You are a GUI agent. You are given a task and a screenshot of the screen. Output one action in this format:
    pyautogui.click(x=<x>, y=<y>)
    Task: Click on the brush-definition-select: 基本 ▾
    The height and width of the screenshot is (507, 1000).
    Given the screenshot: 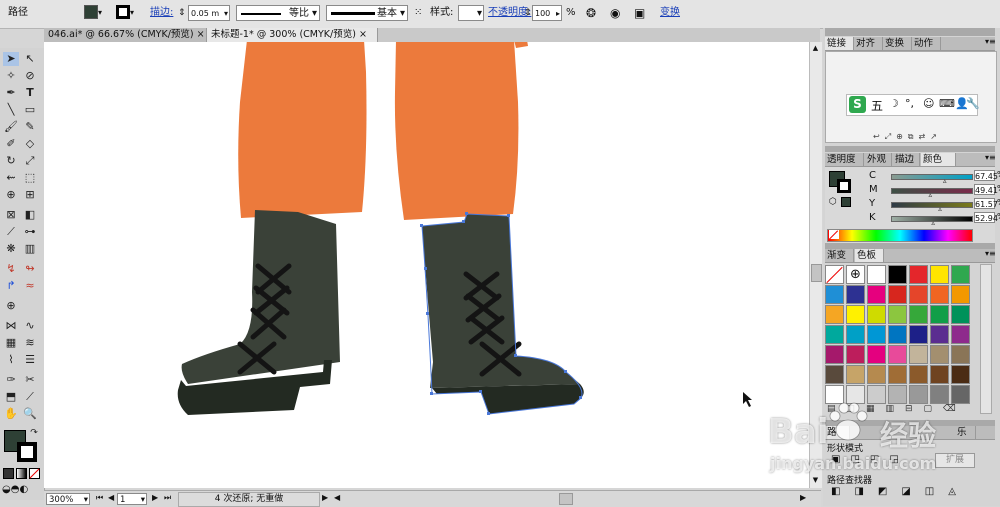 What is the action you would take?
    pyautogui.click(x=367, y=13)
    